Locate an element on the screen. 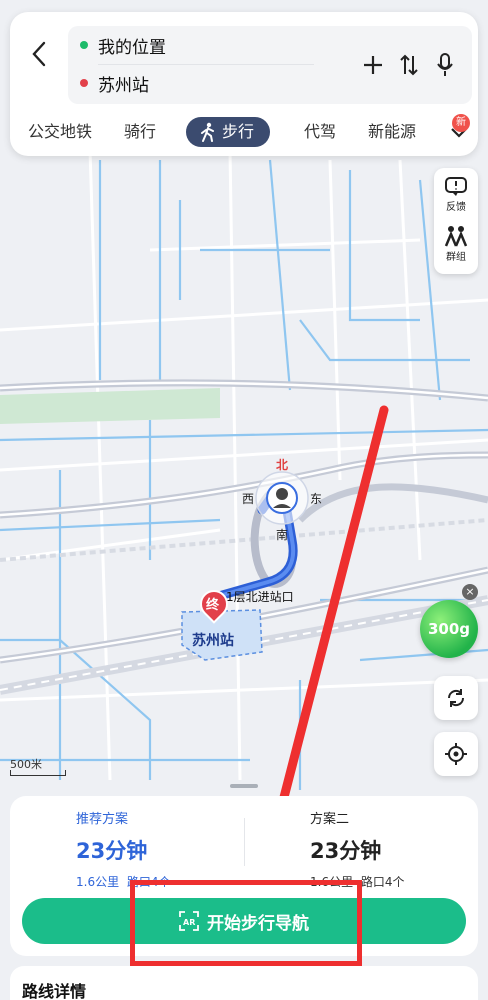 The width and height of the screenshot is (488, 1000). plan-two: 方案二 23分钟 1.6公里 路口4个 is located at coordinates (357, 849).